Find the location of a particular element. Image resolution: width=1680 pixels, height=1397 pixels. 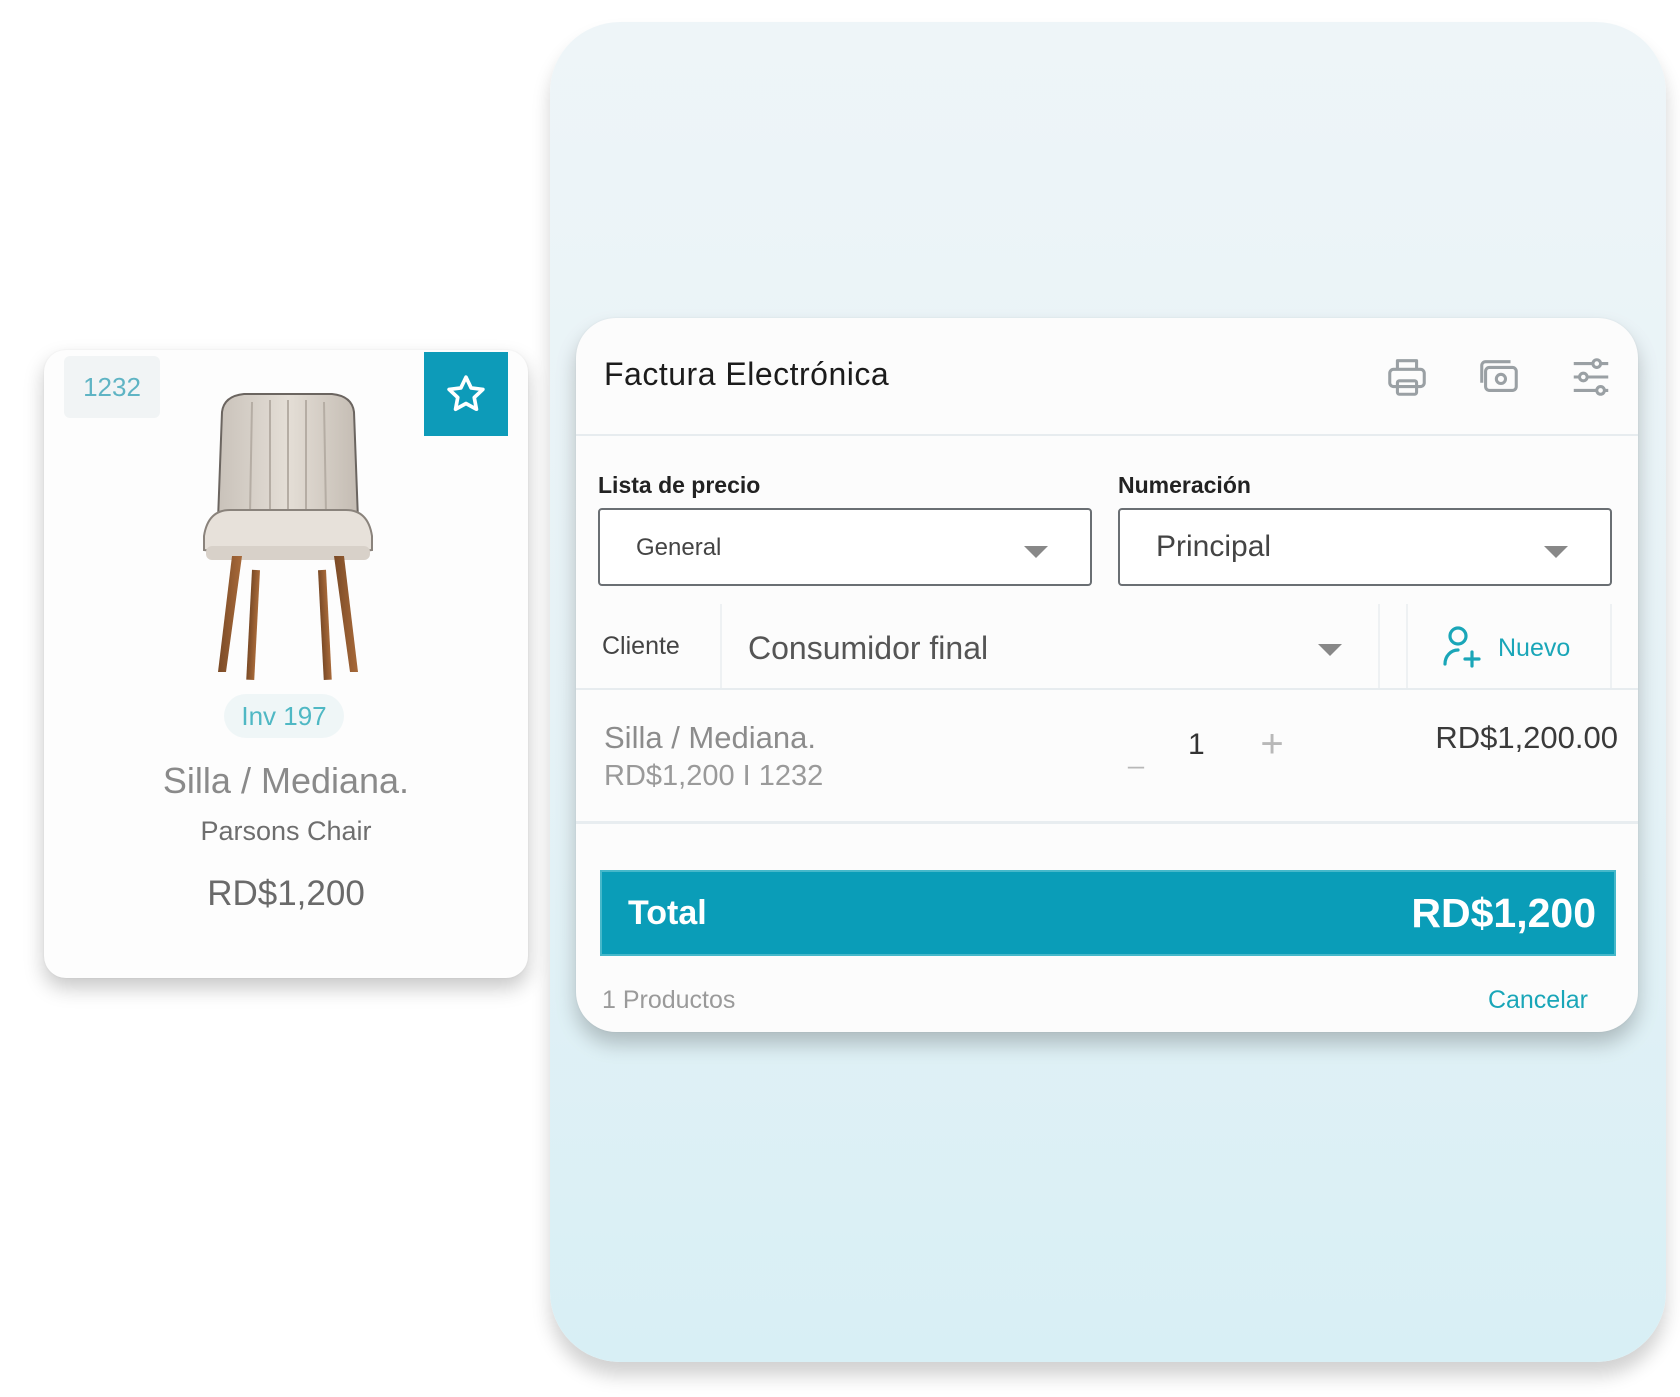

numbering-label: Numeración is located at coordinates (1184, 485).